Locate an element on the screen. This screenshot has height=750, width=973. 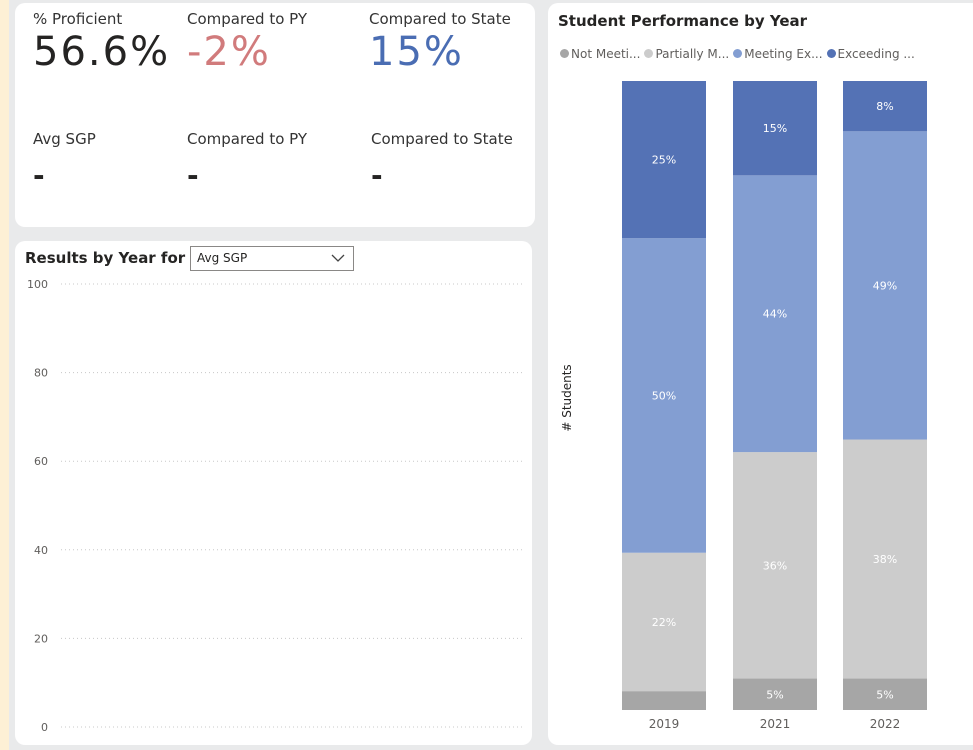
kpi-proficient: % Proficient 56.6% is located at coordinates (101, 41).